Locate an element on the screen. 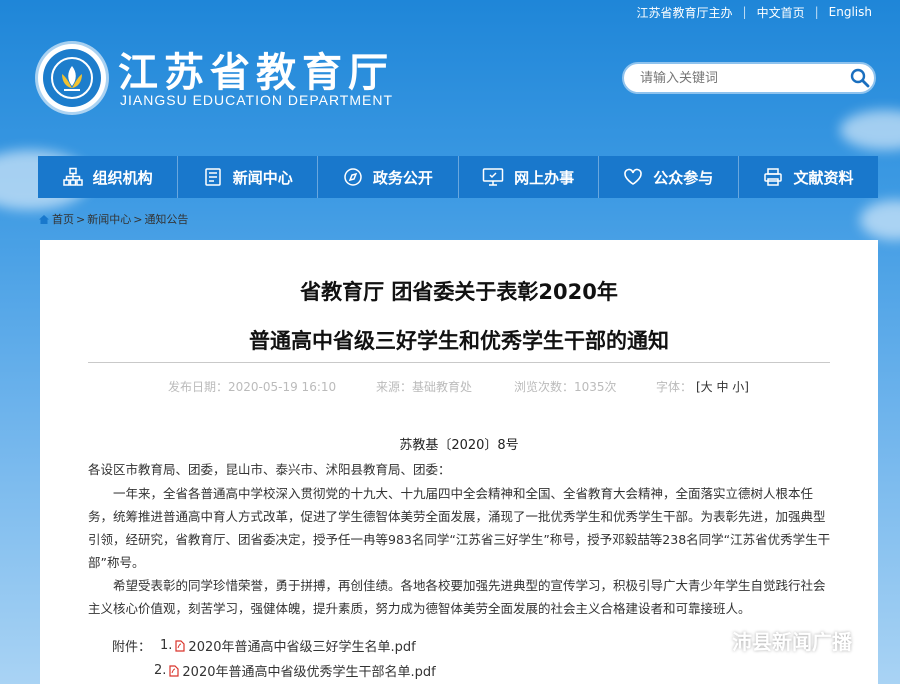 This screenshot has height=684, width=900. publish-date: 发布日期：2020-05-19 16:10 is located at coordinates (252, 387).